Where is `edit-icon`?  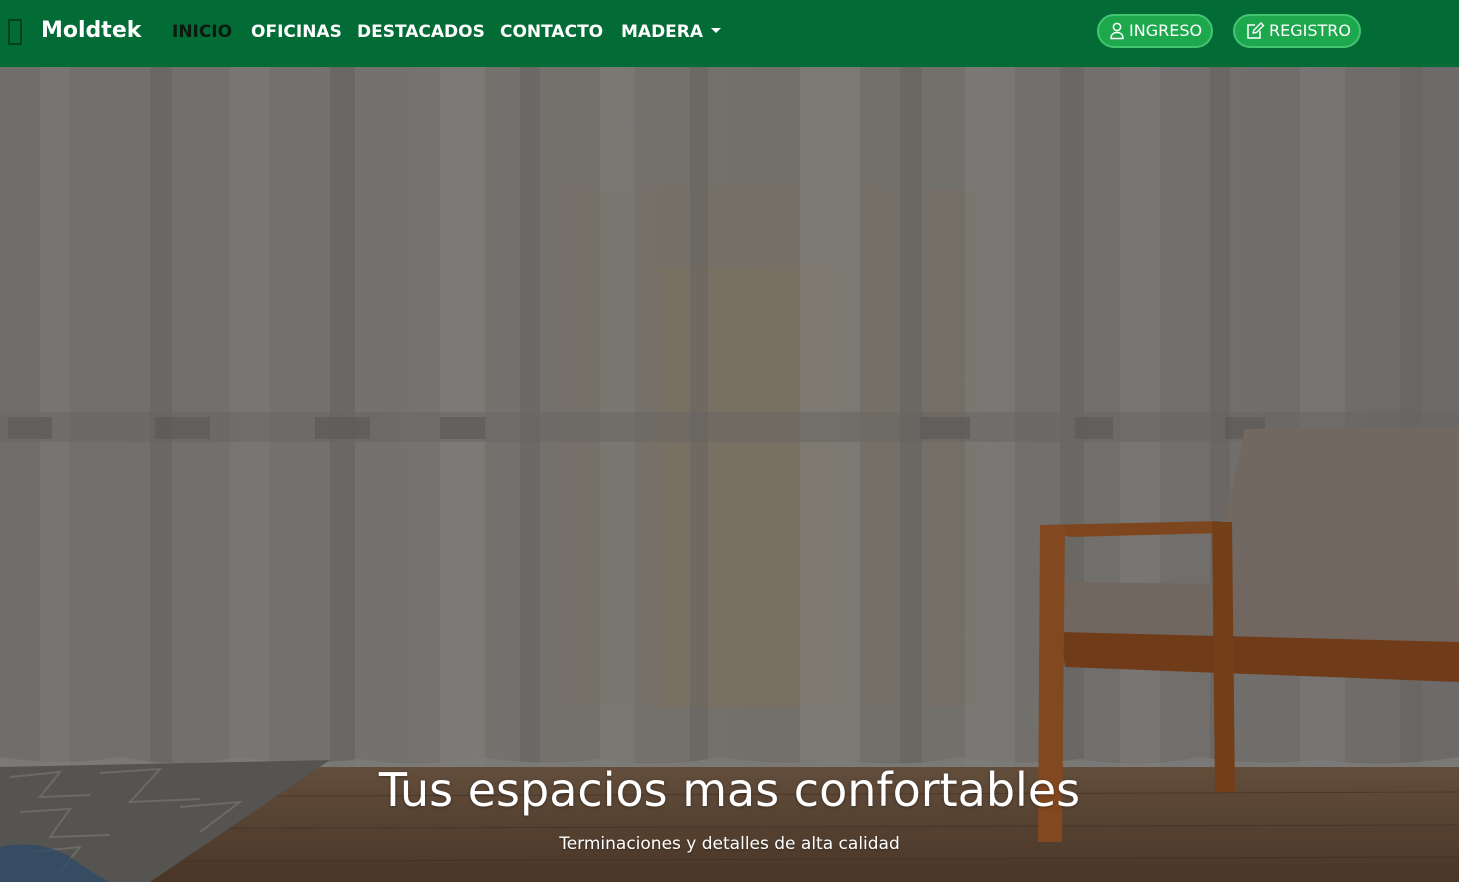
edit-icon is located at coordinates (1256, 30).